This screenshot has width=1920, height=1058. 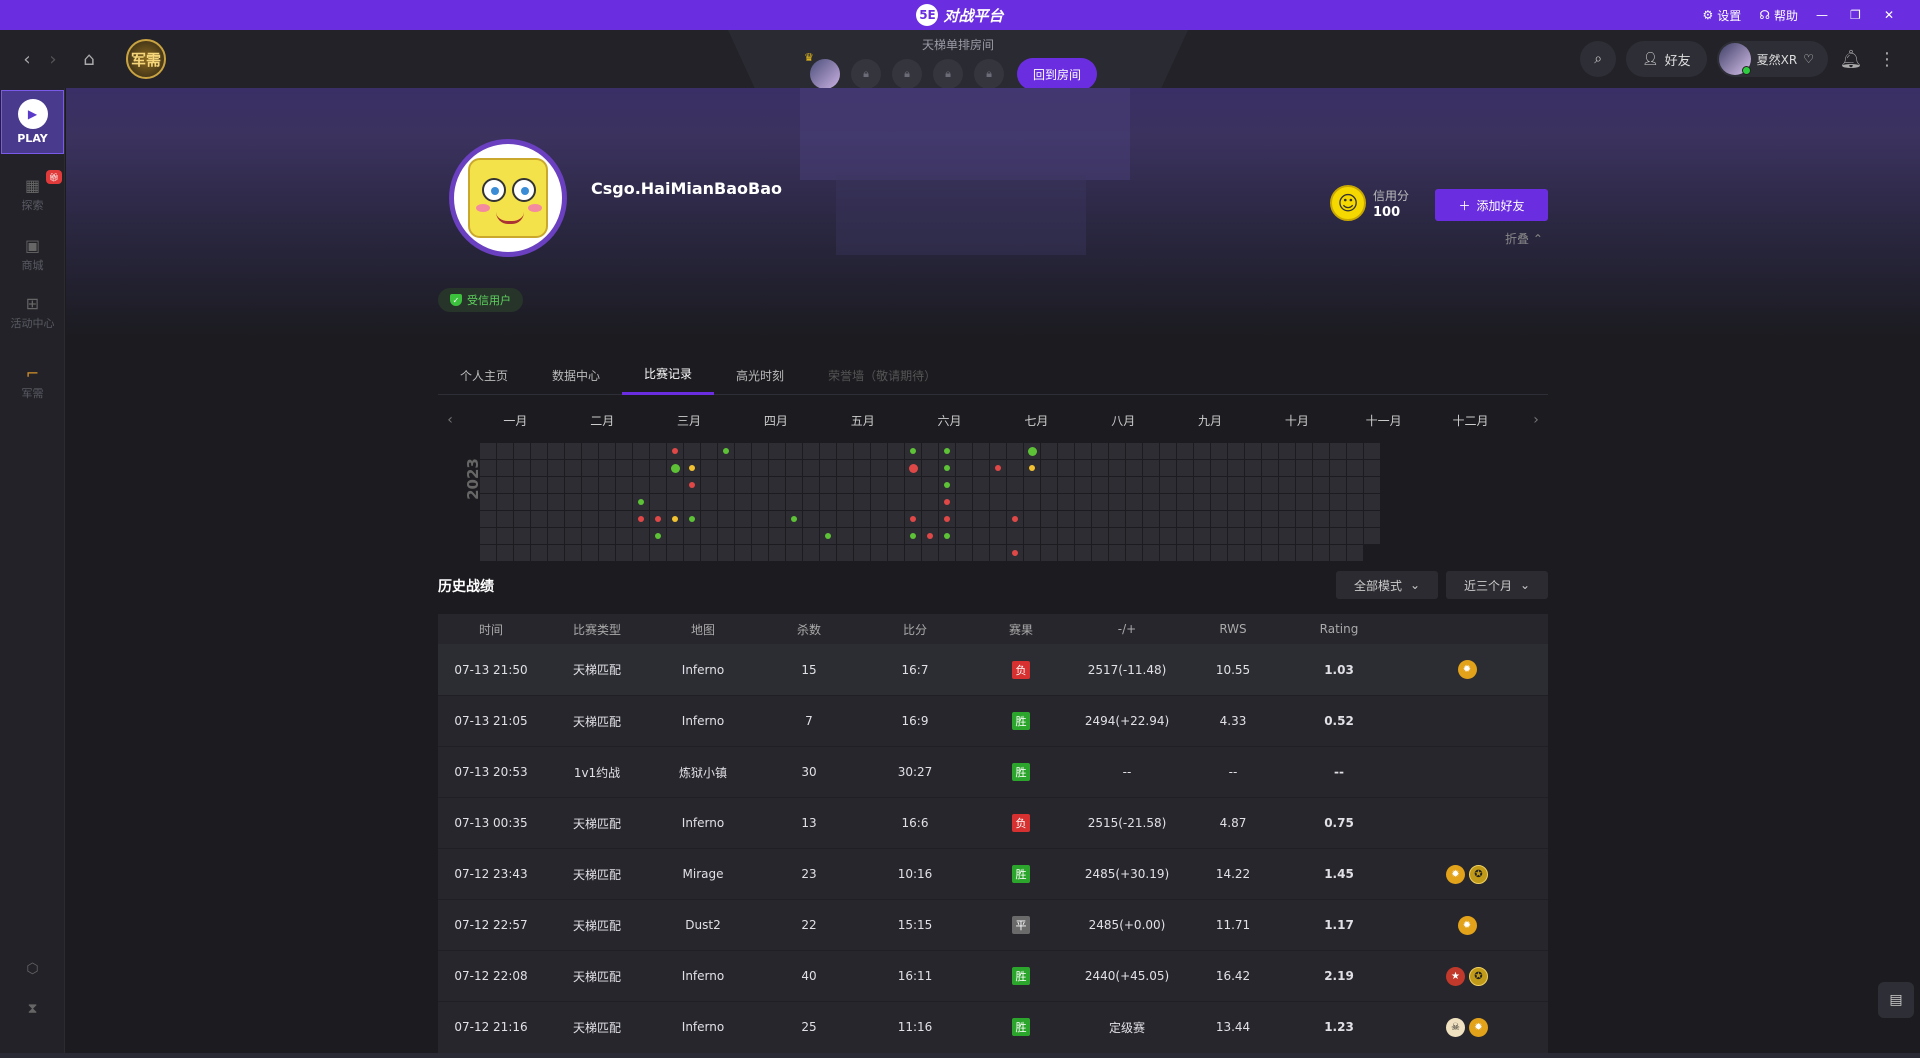 I want to click on more-icon: ⋮, so click(x=1887, y=59).